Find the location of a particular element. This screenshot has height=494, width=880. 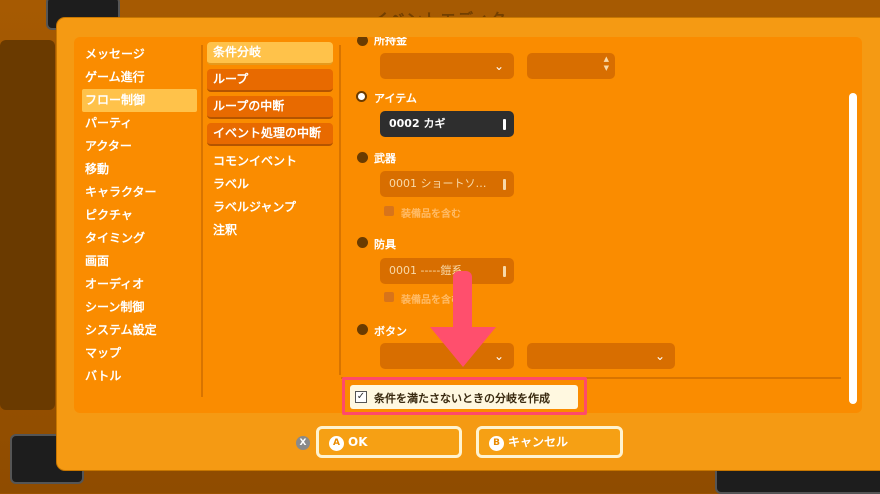

options-scrollbar is located at coordinates (853, 248).